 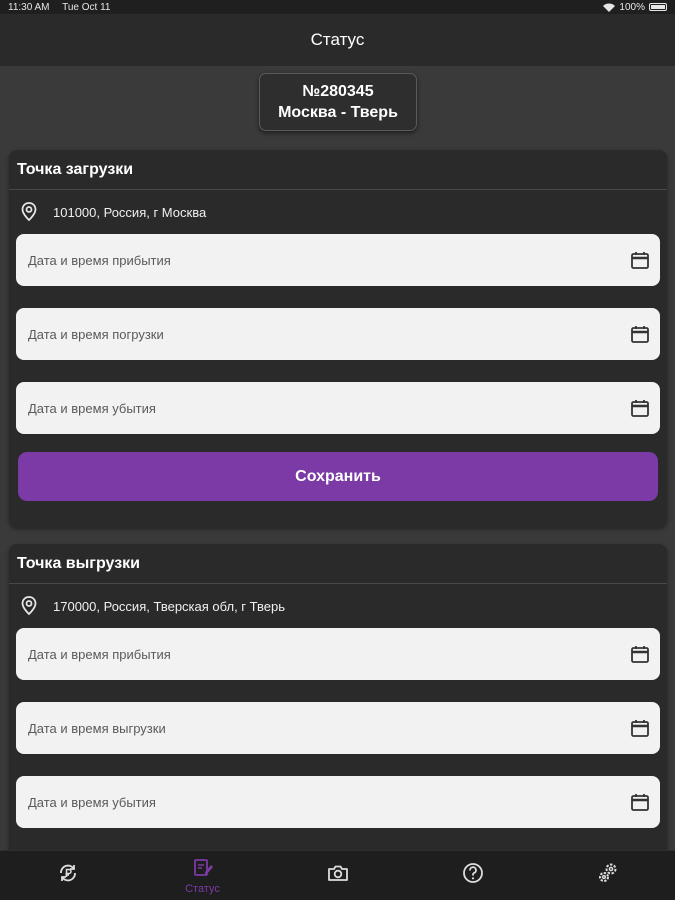 What do you see at coordinates (338, 728) in the screenshot?
I see `unloading-unloading-datetime-field: Дата и время выгрузки` at bounding box center [338, 728].